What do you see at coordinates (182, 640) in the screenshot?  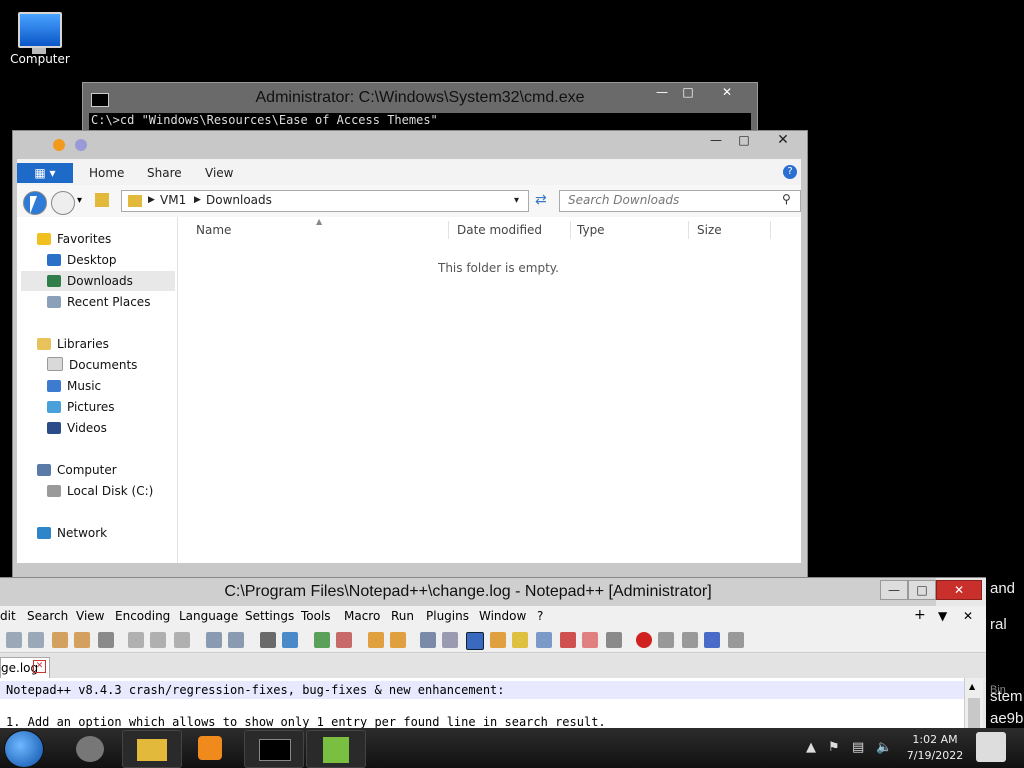 I see `paste-icon` at bounding box center [182, 640].